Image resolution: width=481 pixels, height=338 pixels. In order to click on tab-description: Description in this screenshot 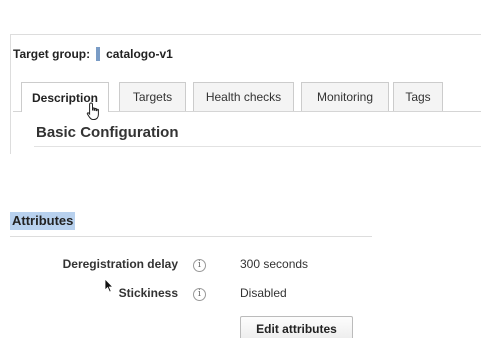, I will do `click(65, 97)`.